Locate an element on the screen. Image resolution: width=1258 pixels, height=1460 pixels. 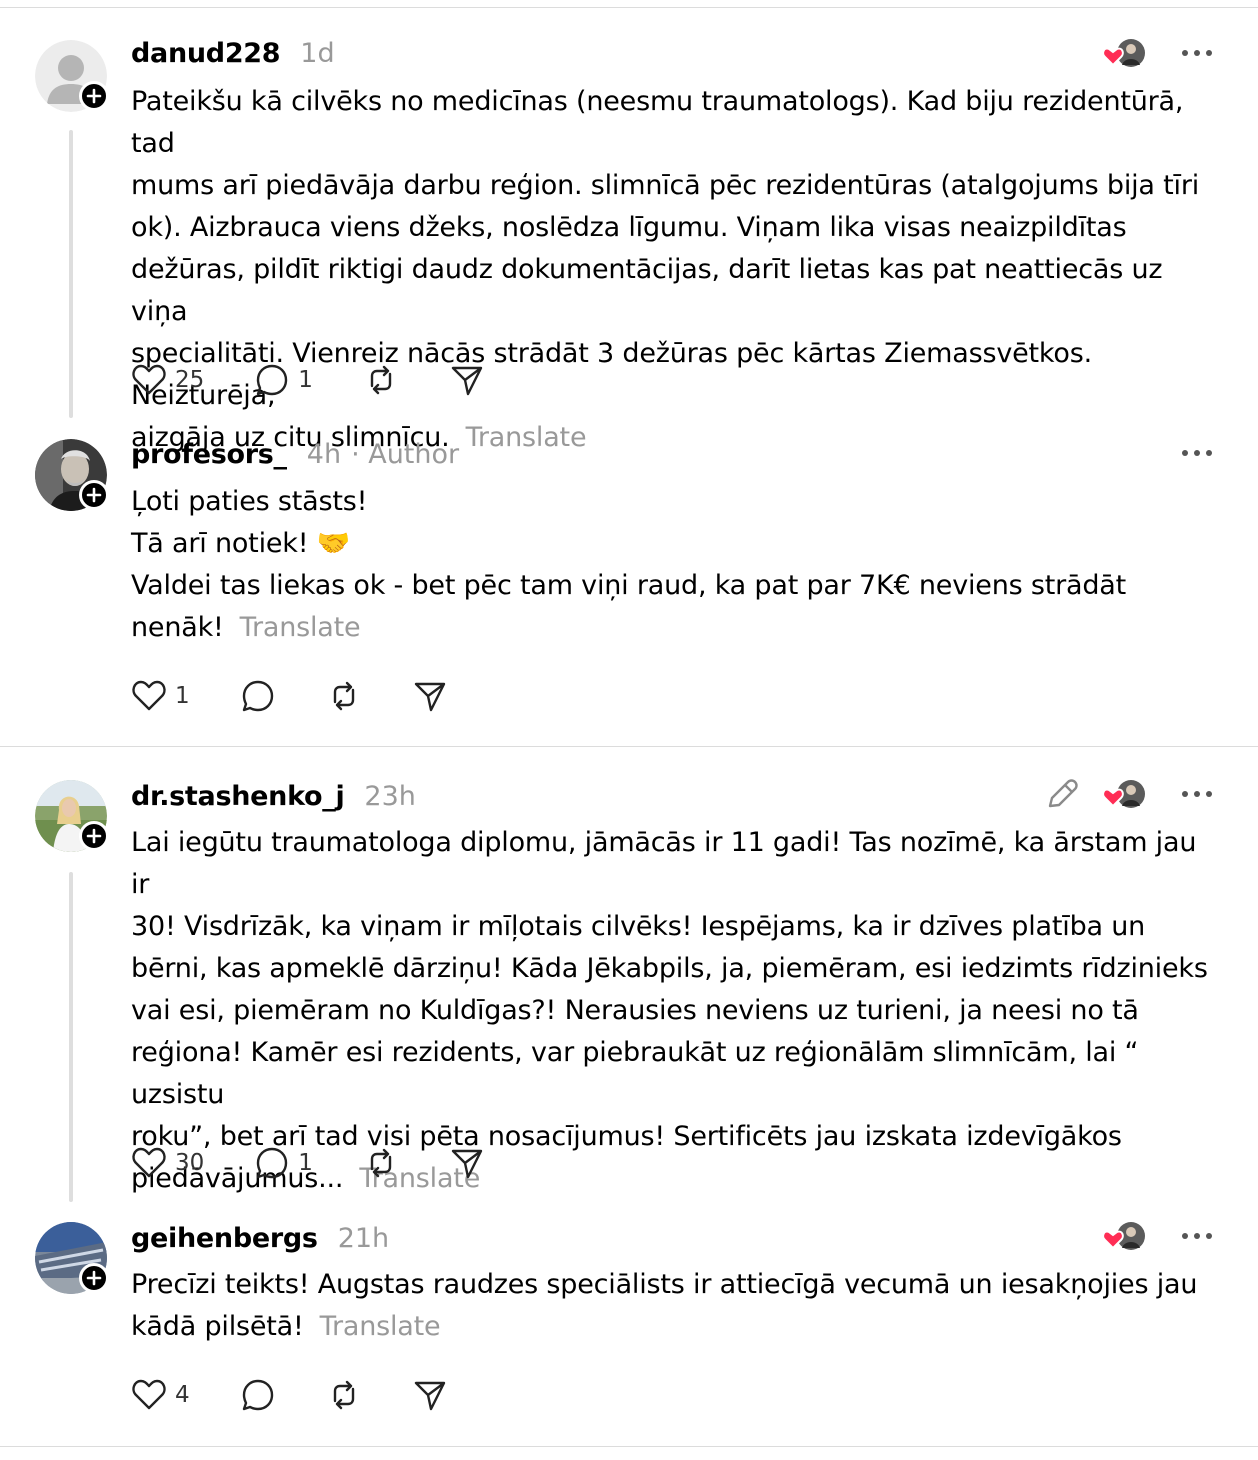
timestamp: 23h is located at coordinates (389, 796).